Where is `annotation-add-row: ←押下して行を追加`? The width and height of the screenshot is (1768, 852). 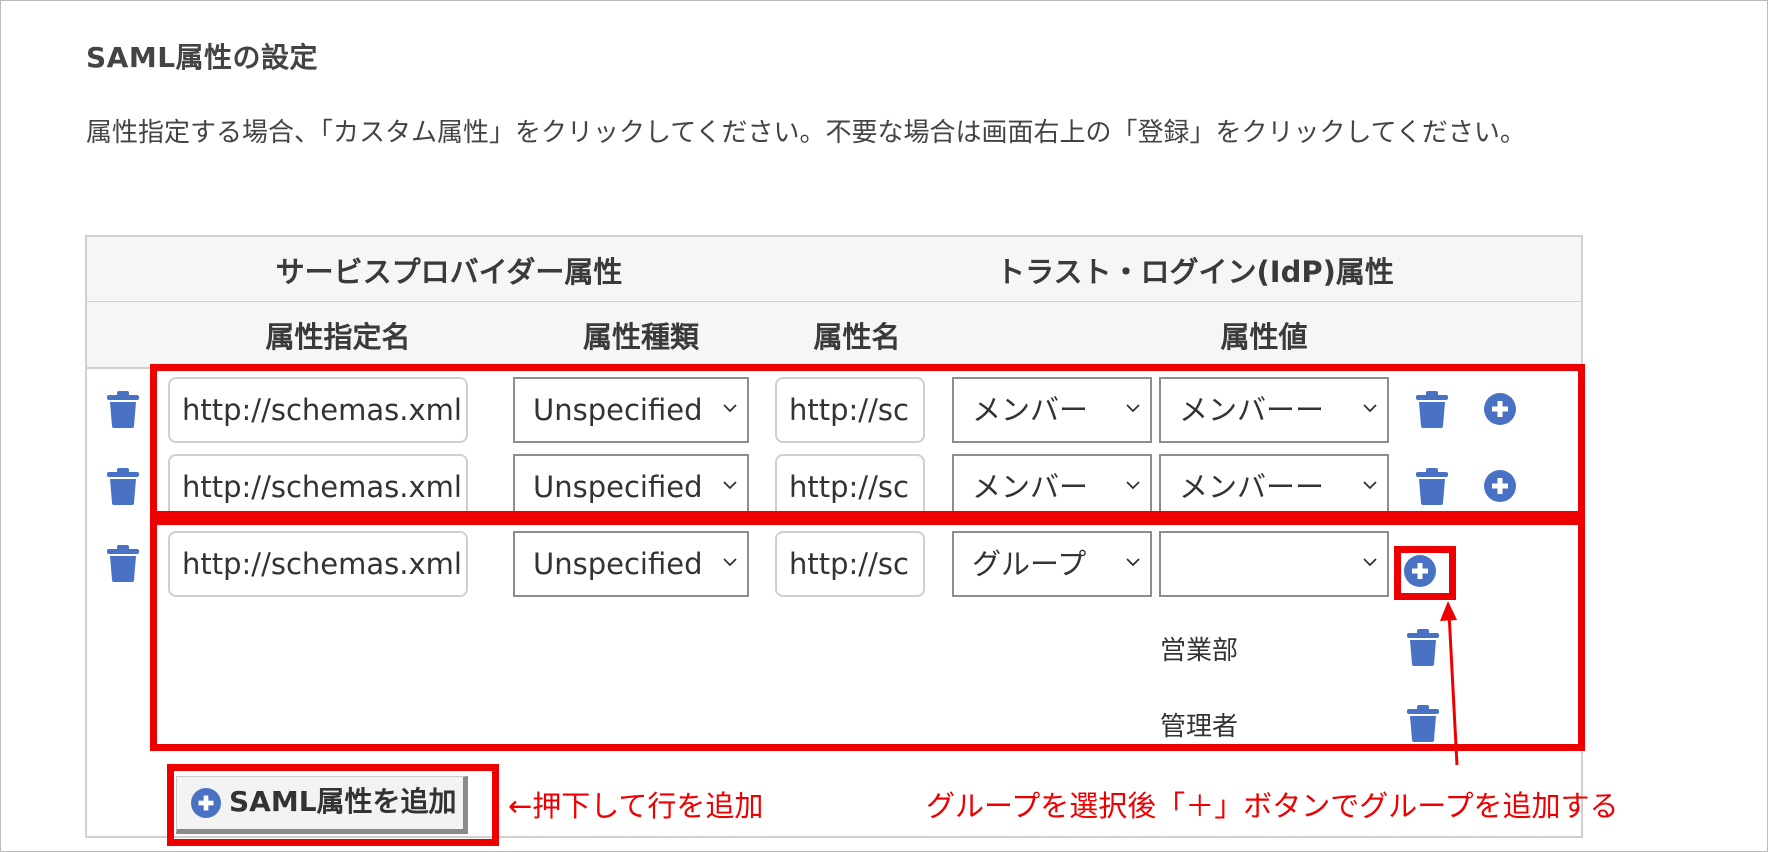
annotation-add-row: ←押下して行を追加 is located at coordinates (636, 806).